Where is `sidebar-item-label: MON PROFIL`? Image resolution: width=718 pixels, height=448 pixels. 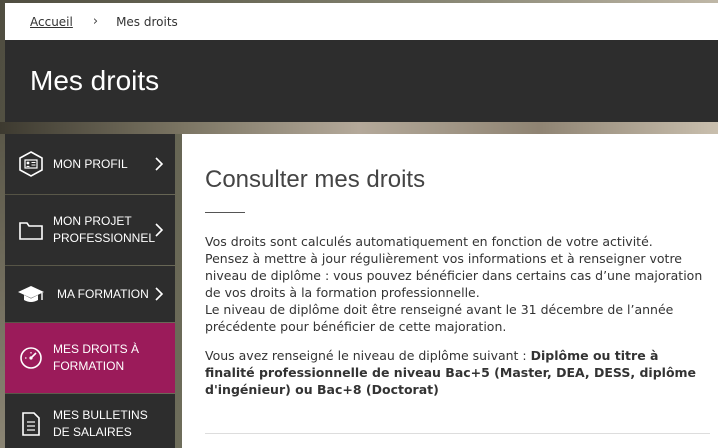 sidebar-item-label: MON PROFIL is located at coordinates (90, 163).